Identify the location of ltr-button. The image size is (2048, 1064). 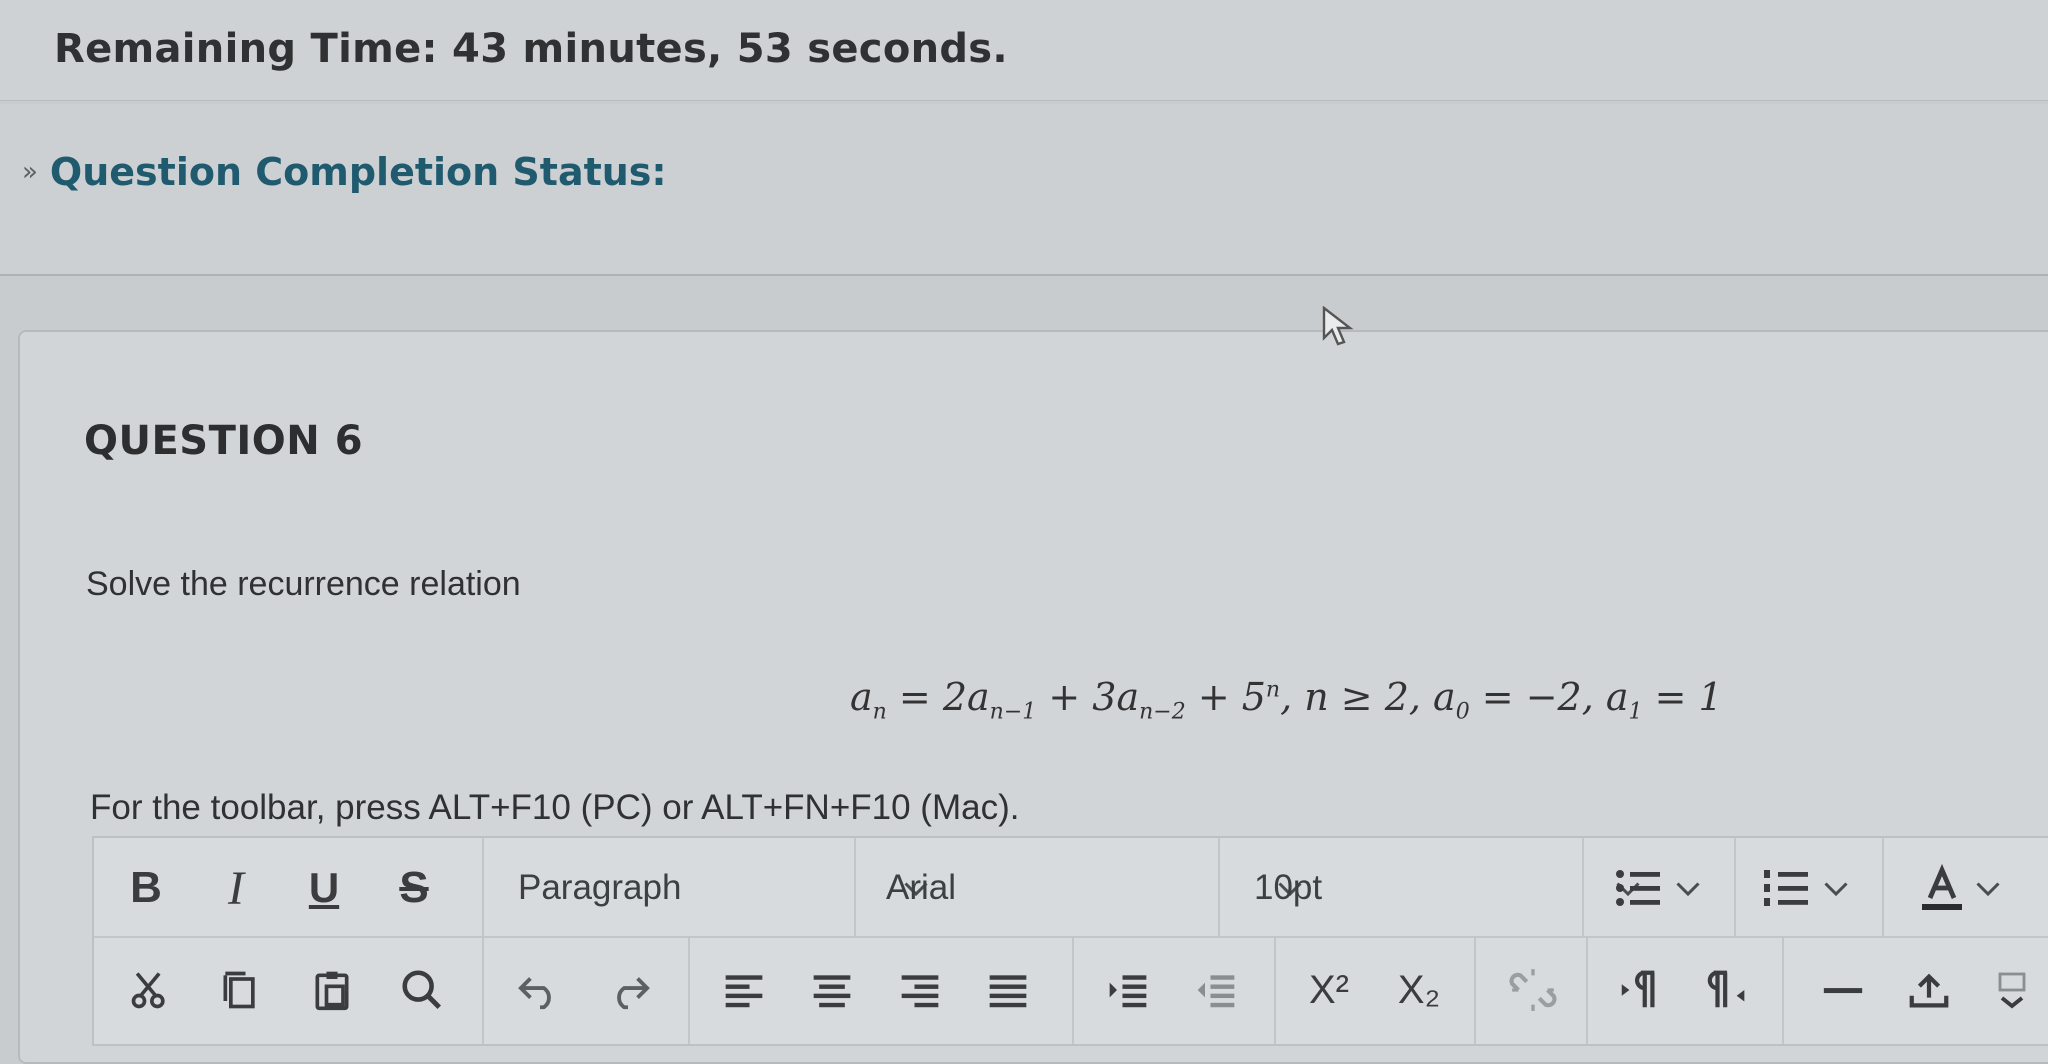
(1639, 990).